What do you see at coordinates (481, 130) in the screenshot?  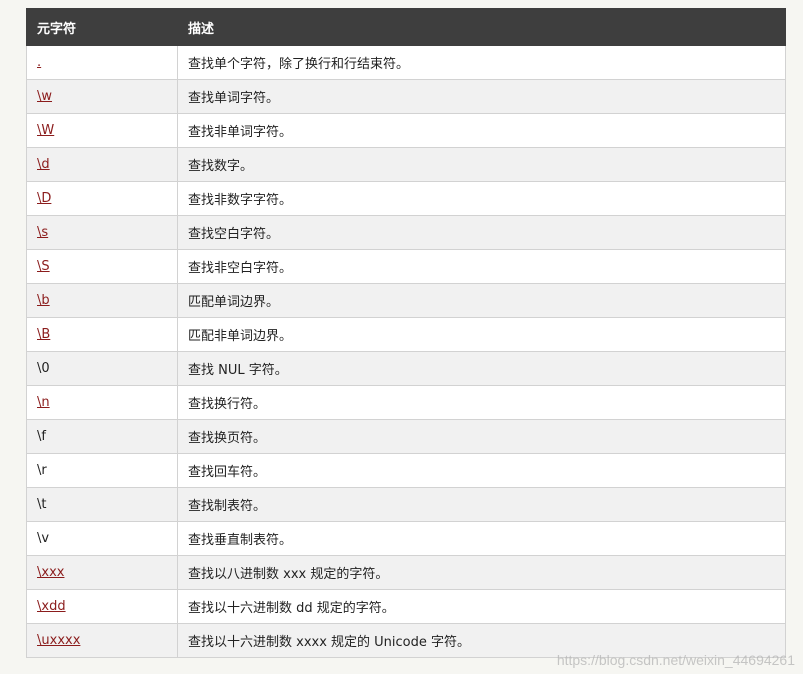 I see `description-cell: 查找非单词字符。` at bounding box center [481, 130].